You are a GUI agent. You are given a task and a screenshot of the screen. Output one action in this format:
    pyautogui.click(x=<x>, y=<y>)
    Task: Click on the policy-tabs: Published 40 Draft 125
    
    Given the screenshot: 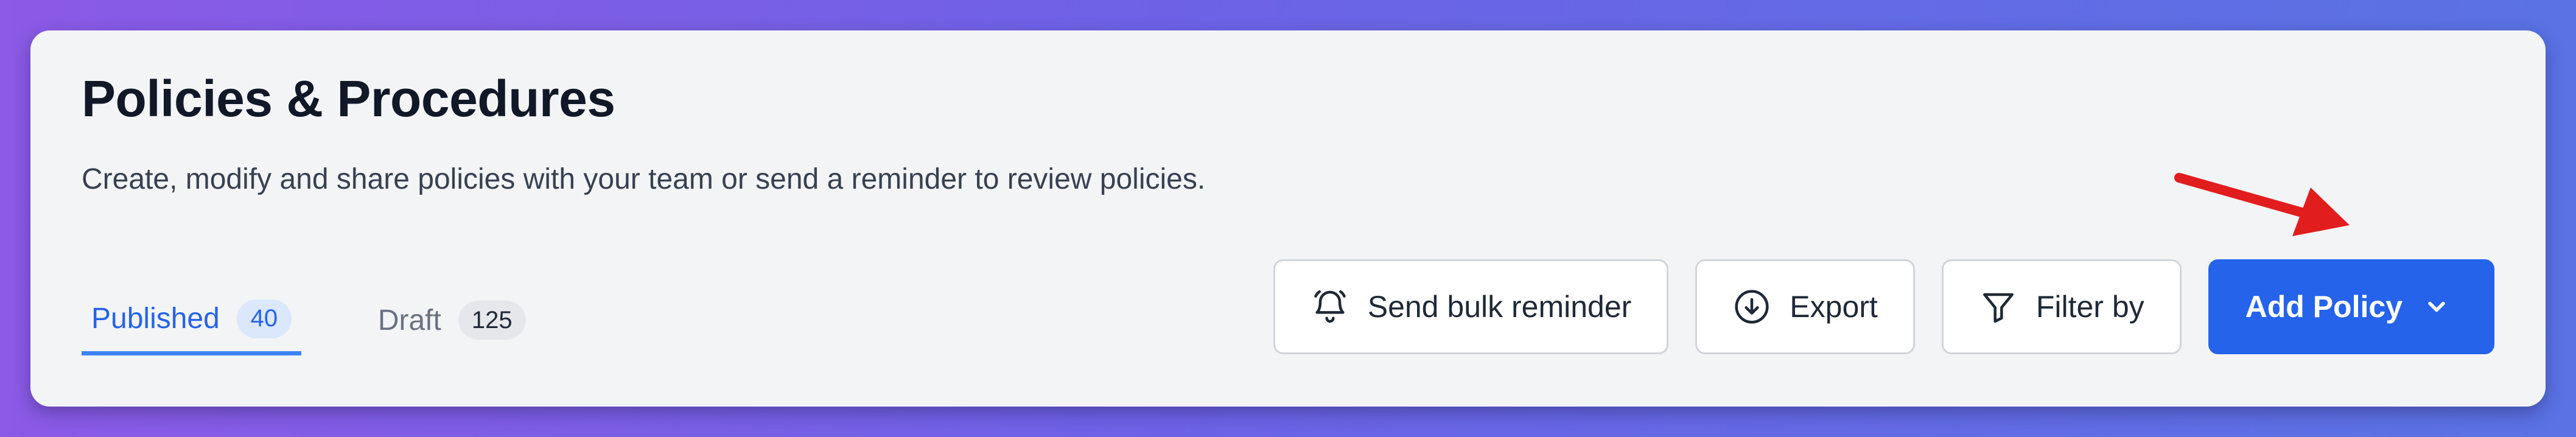 What is the action you would take?
    pyautogui.click(x=309, y=325)
    